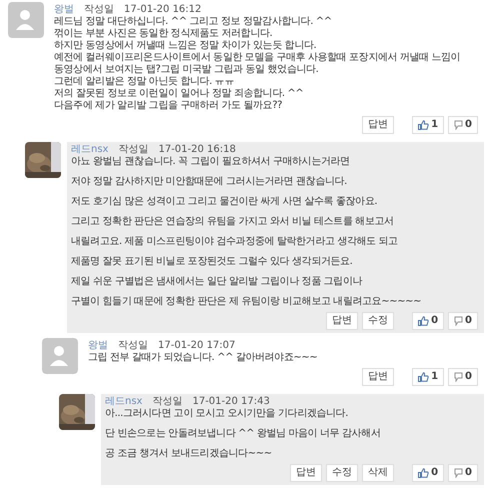  What do you see at coordinates (243, 434) in the screenshot?
I see `comment-text: 단 빈손으로는 안돌려보냅니다 ^^ 왕벌님 마음이 너무 감사해서` at bounding box center [243, 434].